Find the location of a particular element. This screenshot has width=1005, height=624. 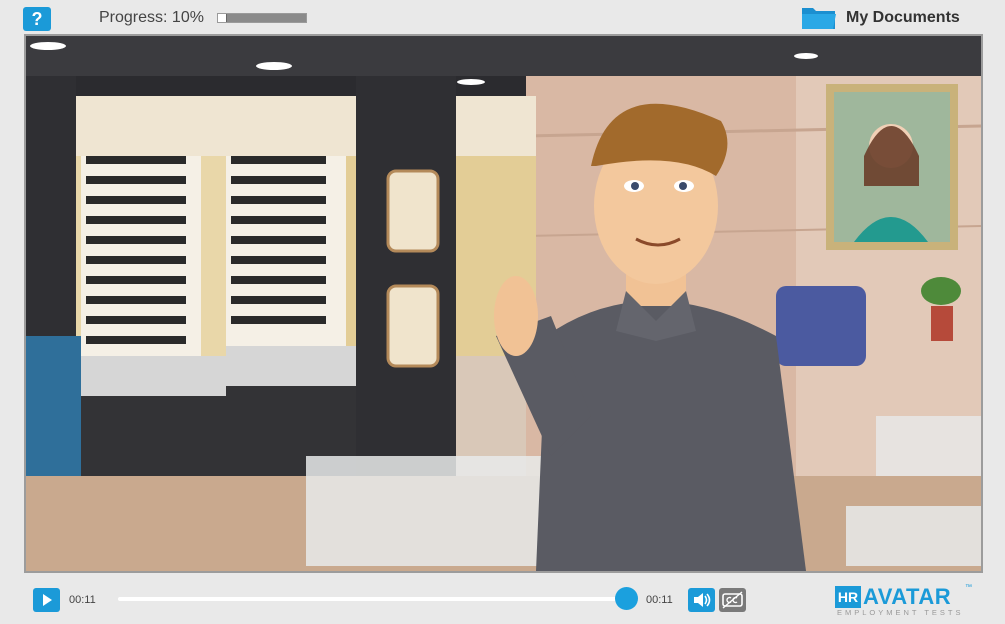

captions-button is located at coordinates (732, 600).